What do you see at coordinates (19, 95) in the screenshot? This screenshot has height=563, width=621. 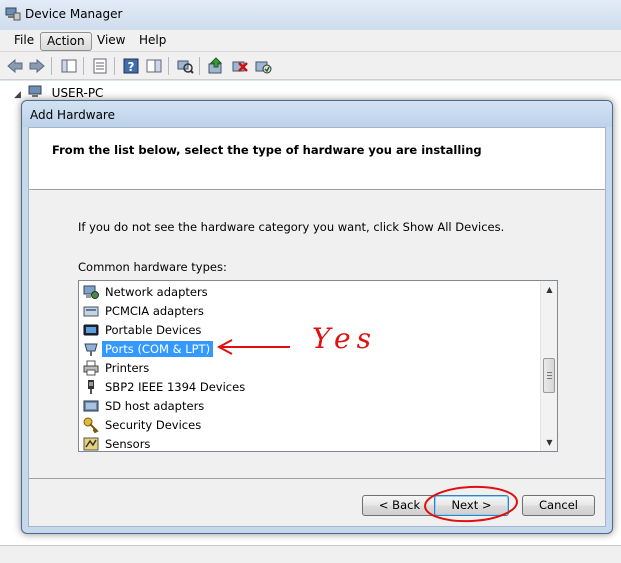 I see `collapse-triangle-icon: ◢` at bounding box center [19, 95].